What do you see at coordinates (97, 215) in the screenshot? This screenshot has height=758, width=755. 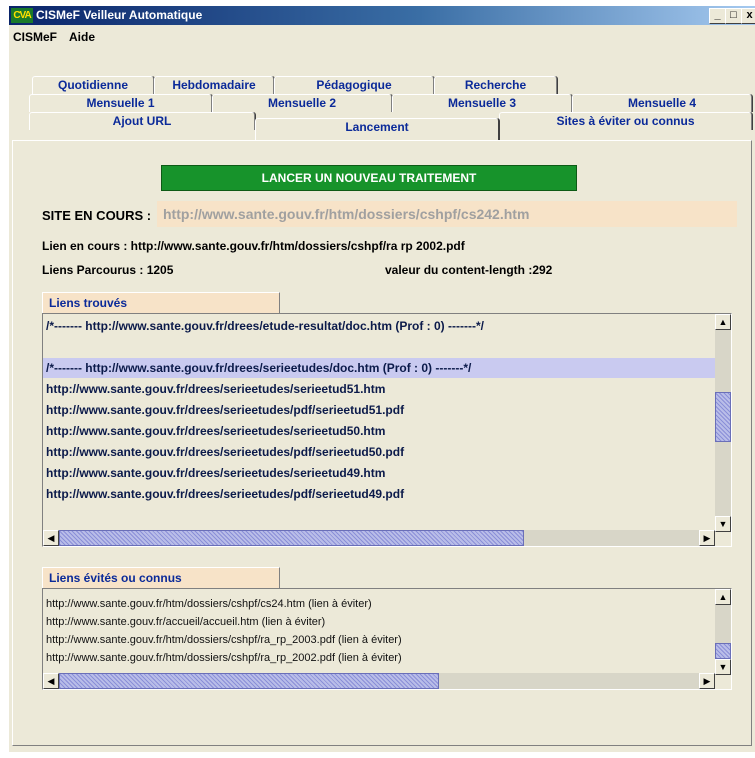 I see `site-label: SITE EN COURS :` at bounding box center [97, 215].